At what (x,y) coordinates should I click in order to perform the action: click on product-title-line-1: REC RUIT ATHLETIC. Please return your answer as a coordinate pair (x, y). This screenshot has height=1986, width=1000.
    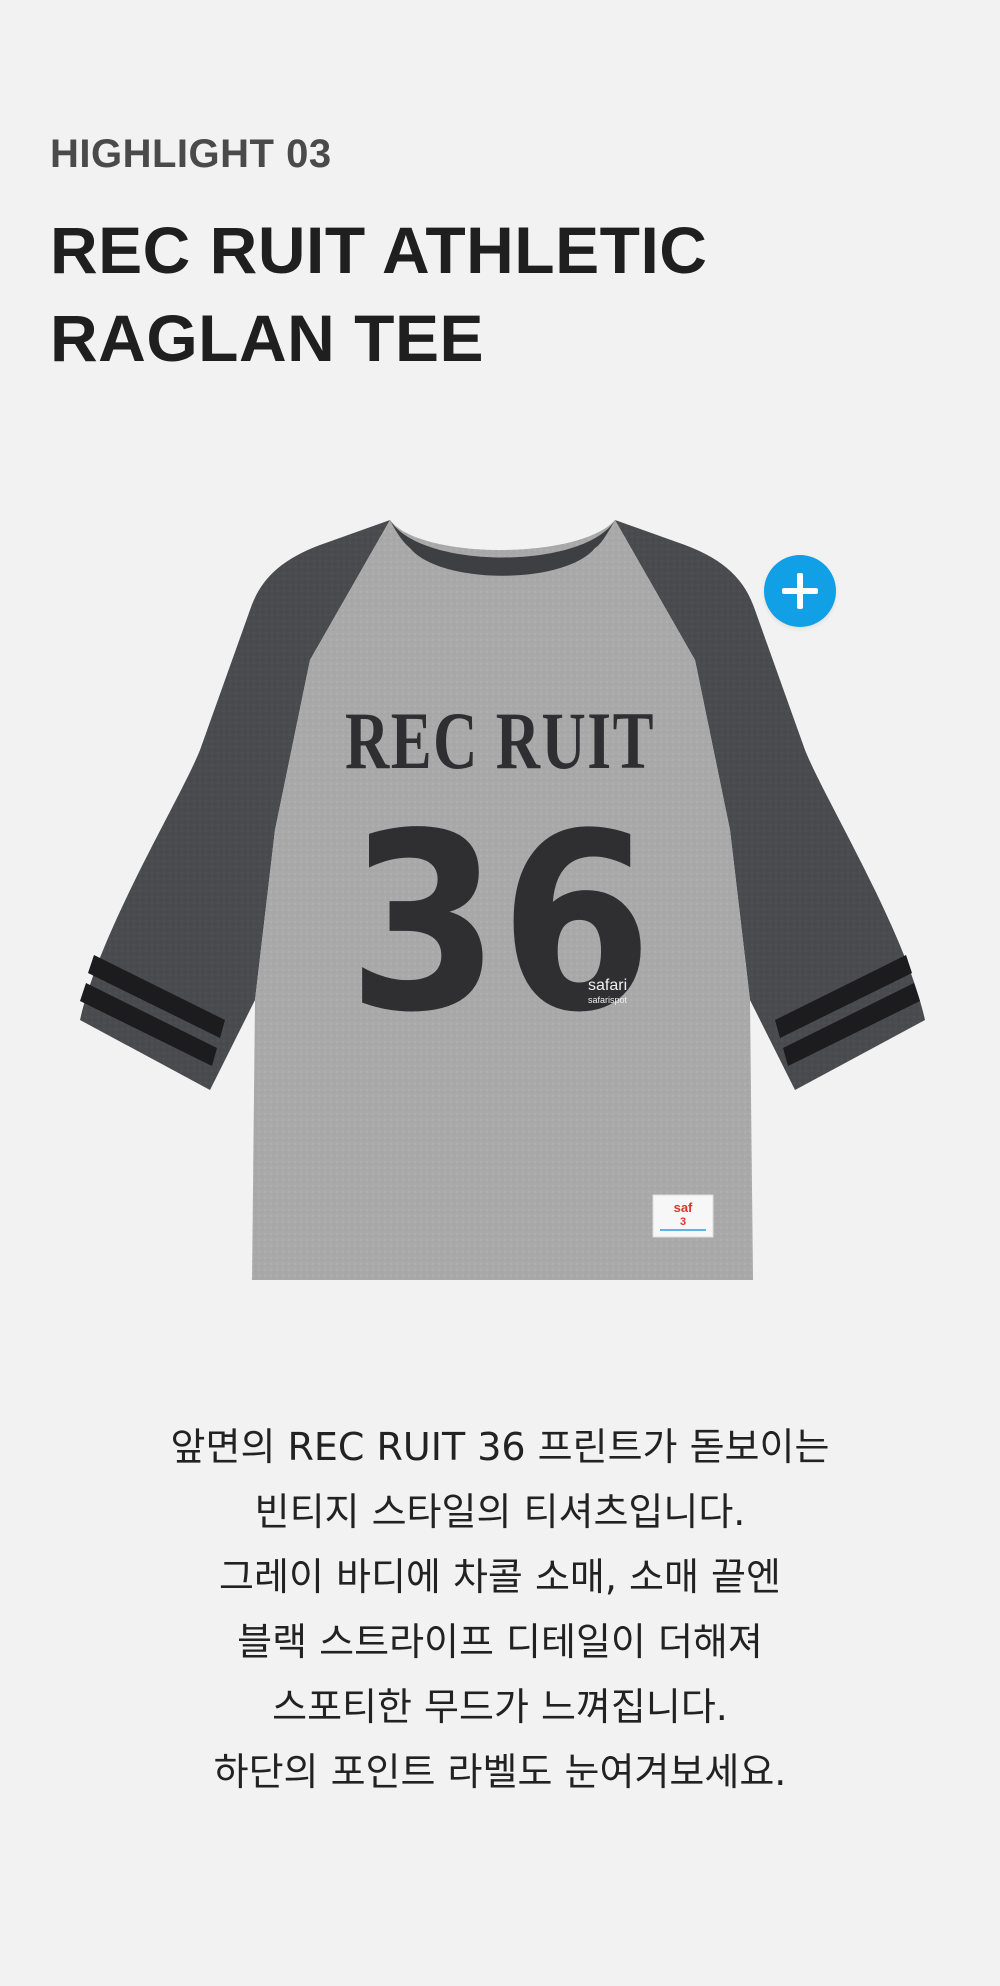
    Looking at the image, I should click on (379, 250).